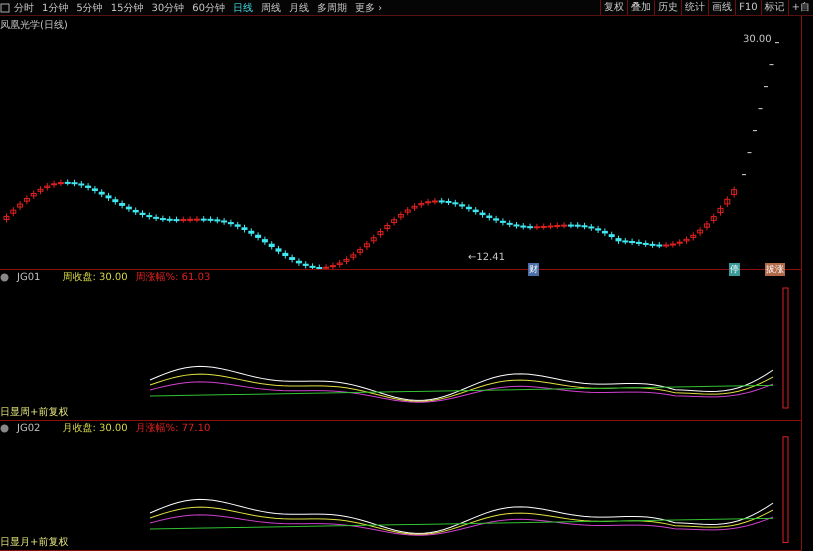 The width and height of the screenshot is (813, 551). Describe the element at coordinates (800, 7) in the screenshot. I see `toolbar-button: +自` at that location.